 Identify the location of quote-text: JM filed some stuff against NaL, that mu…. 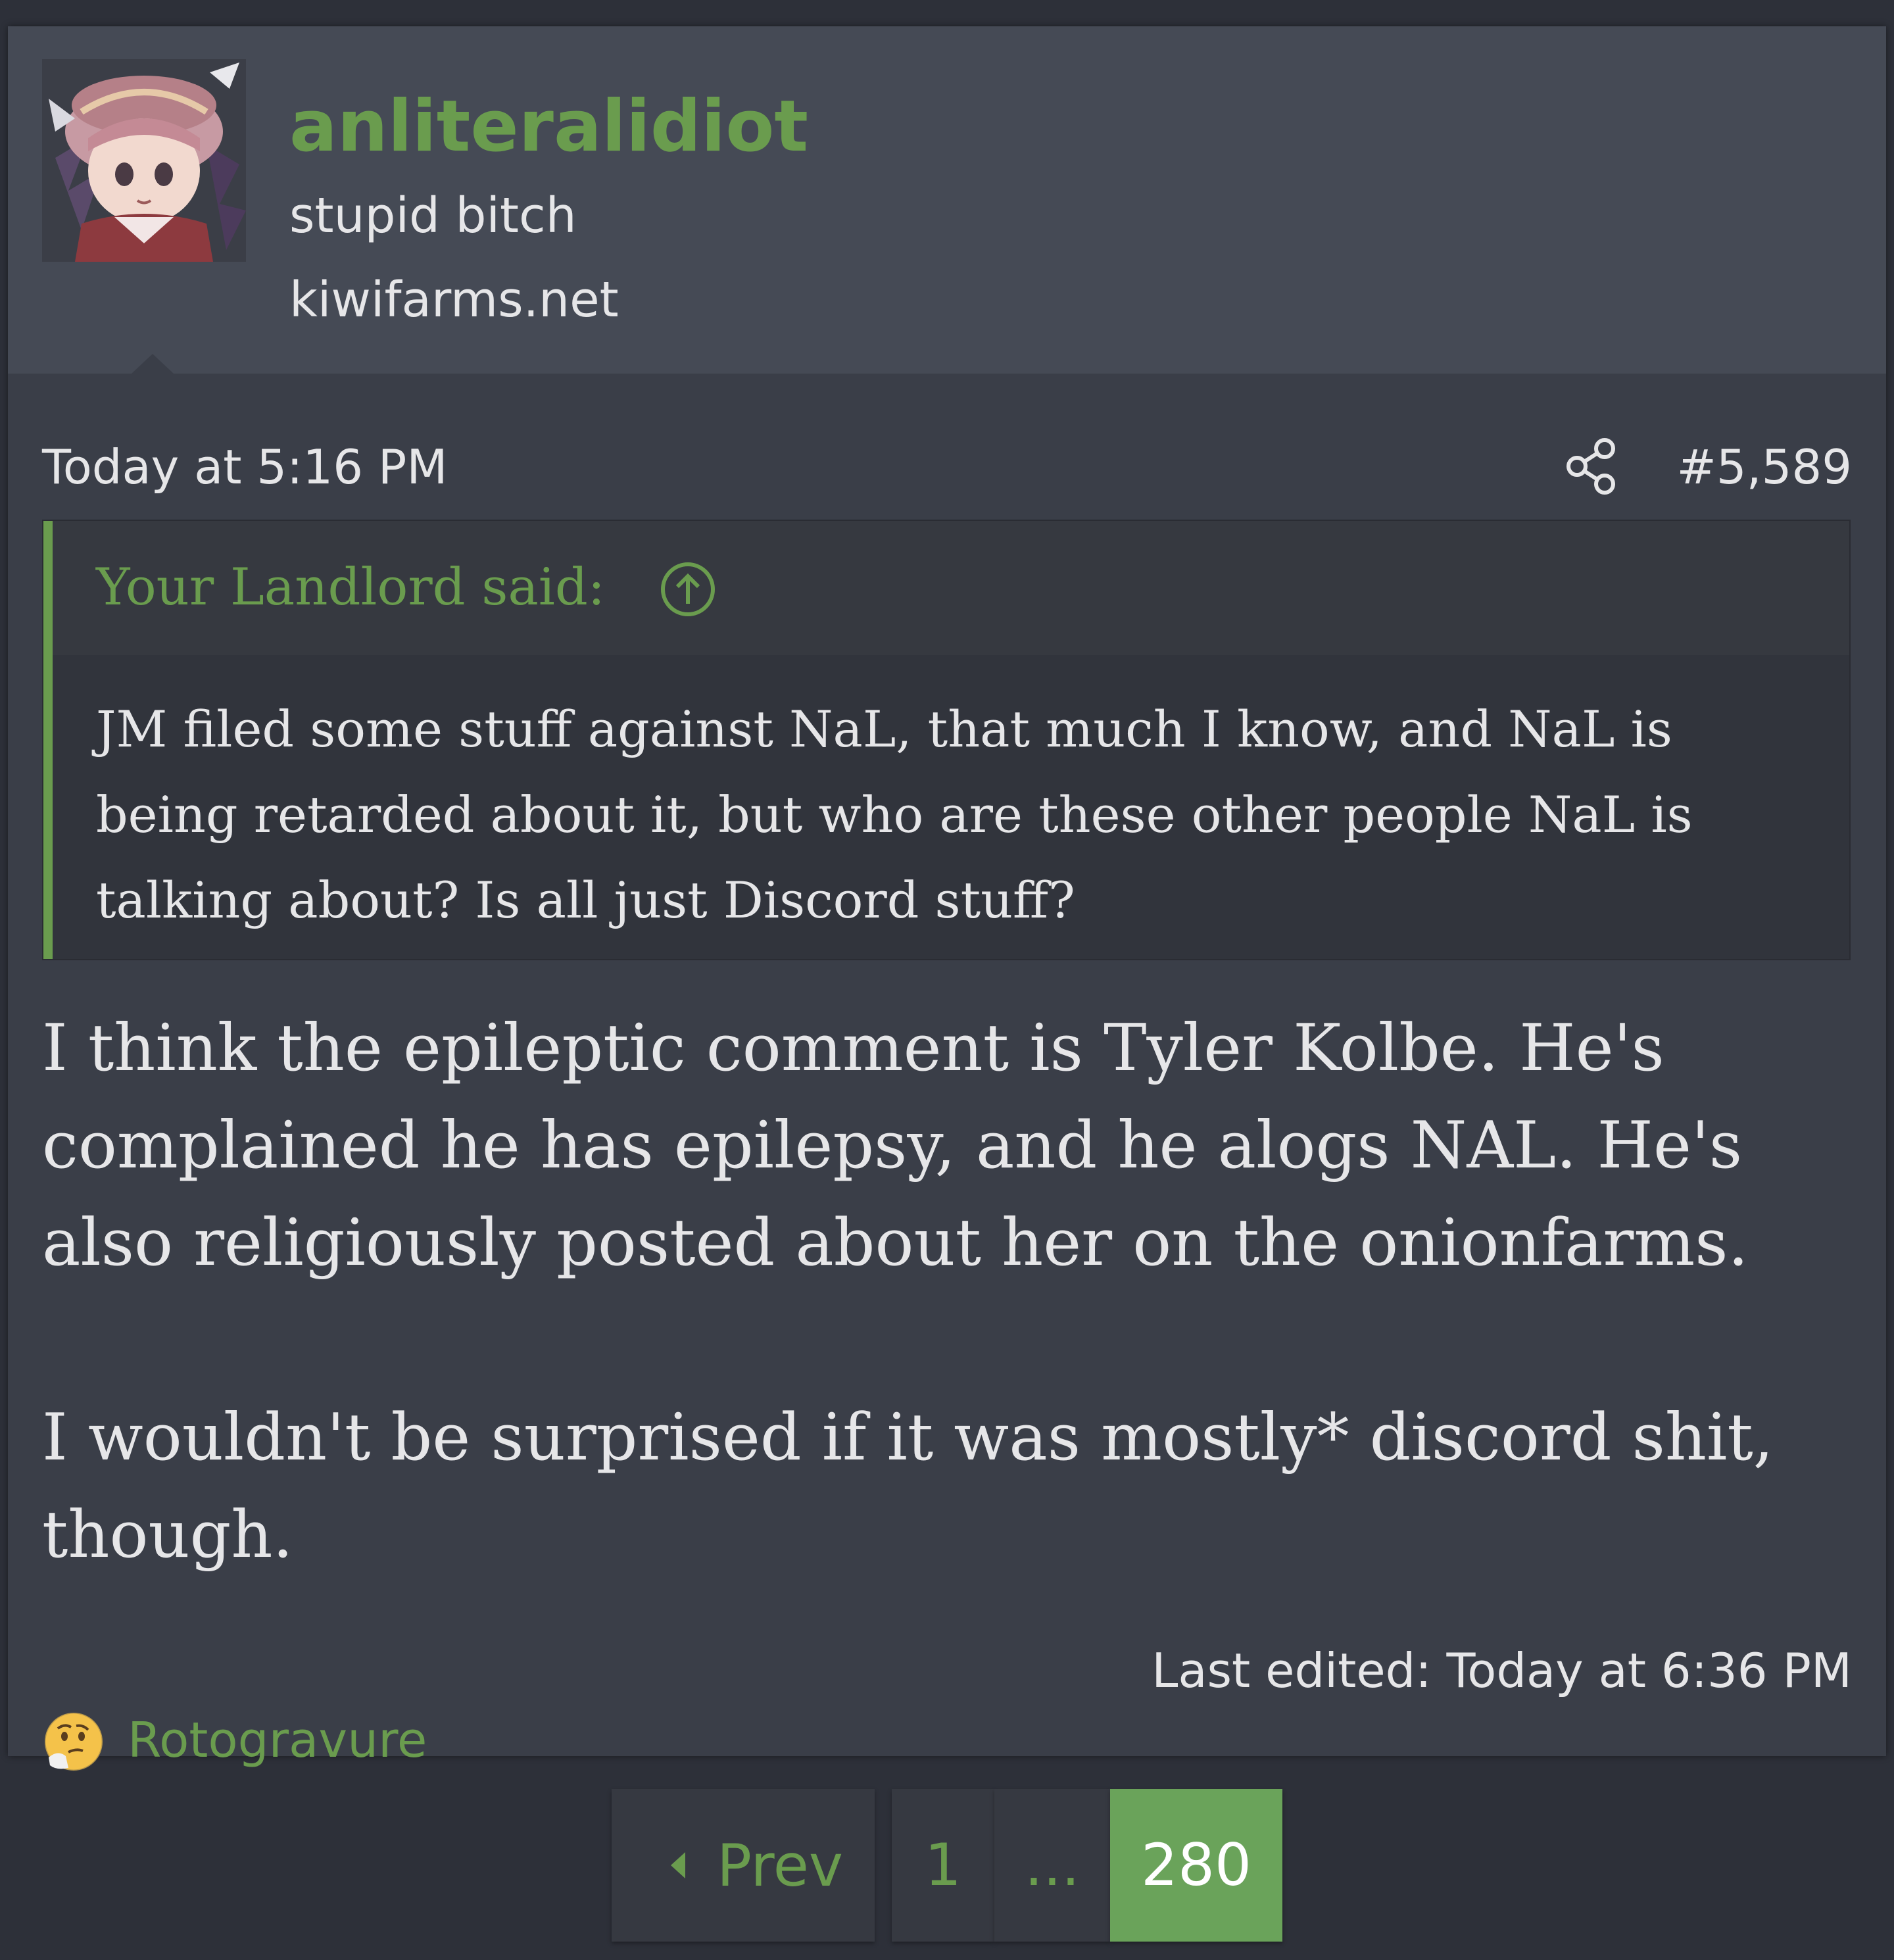
(894, 814).